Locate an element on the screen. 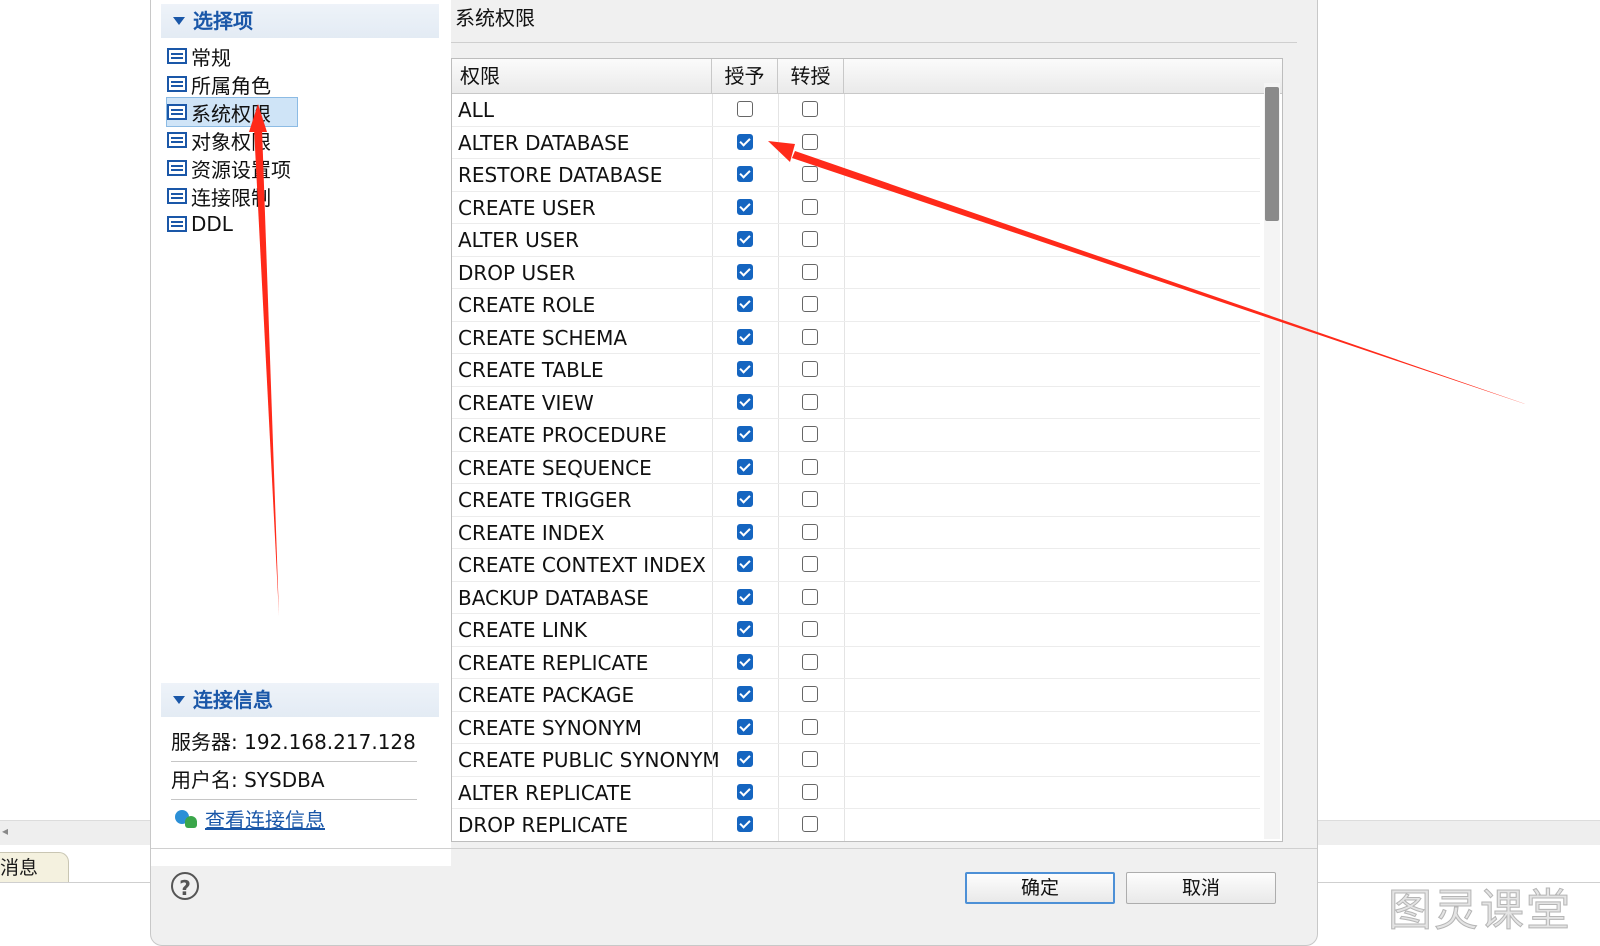 This screenshot has width=1600, height=946. table-row: CREATE LINK is located at coordinates (856, 630).